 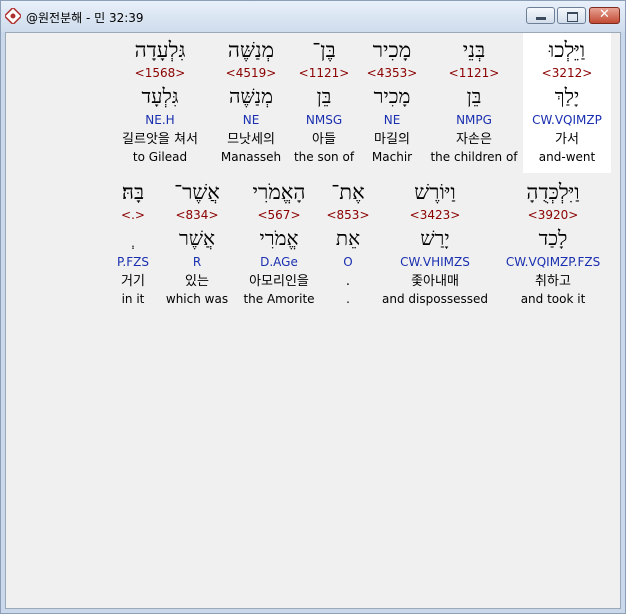 What do you see at coordinates (567, 73) in the screenshot?
I see `strong-number: <3212>` at bounding box center [567, 73].